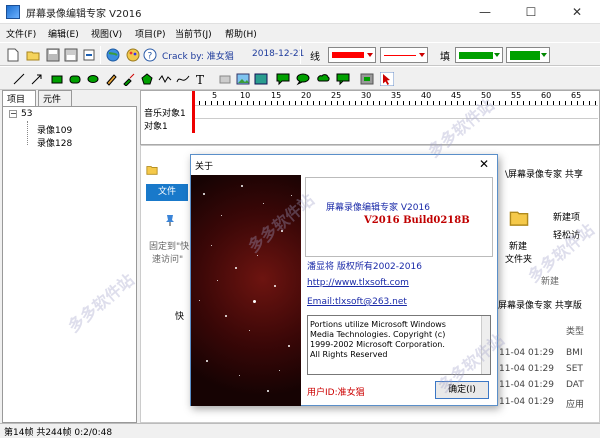  I want to click on line-style-dropdown, so click(404, 55).